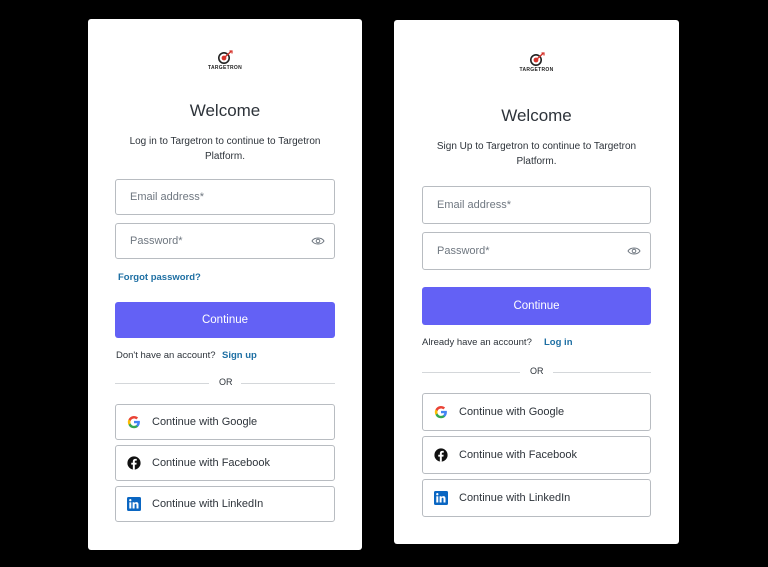  What do you see at coordinates (239, 355) in the screenshot?
I see `signup-link: Sign up` at bounding box center [239, 355].